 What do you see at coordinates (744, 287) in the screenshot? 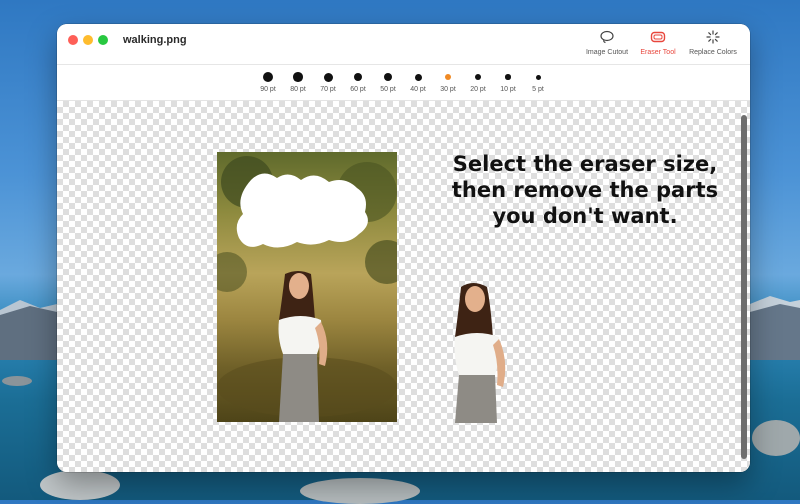
I see `vertical-scrollbar` at bounding box center [744, 287].